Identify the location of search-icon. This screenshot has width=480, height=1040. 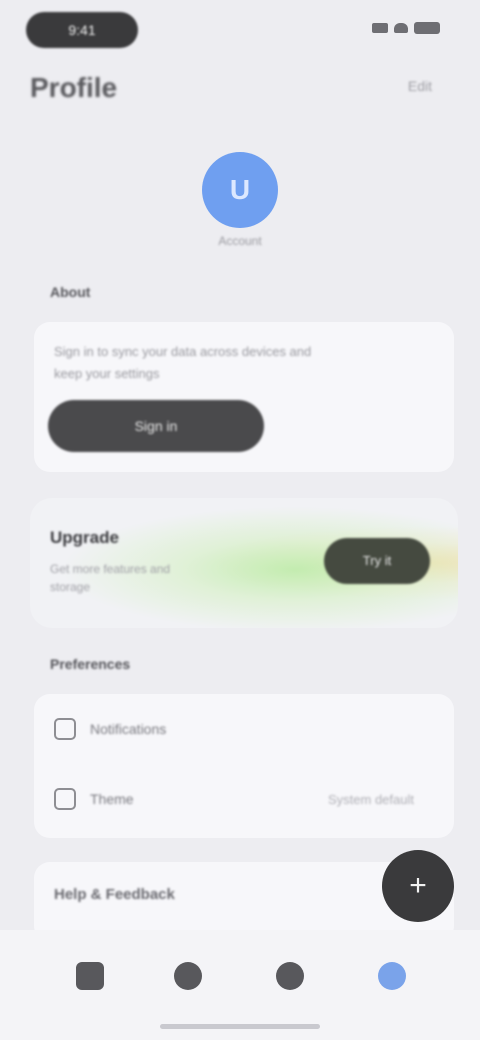
(188, 976).